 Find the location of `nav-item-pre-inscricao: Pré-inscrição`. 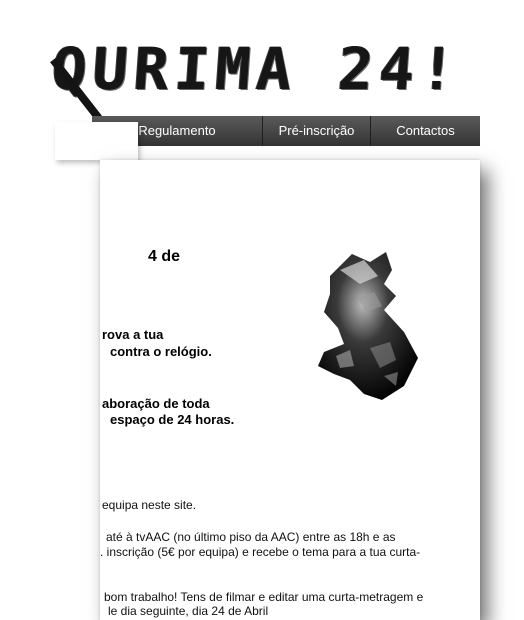

nav-item-pre-inscricao: Pré-inscrição is located at coordinates (316, 131).